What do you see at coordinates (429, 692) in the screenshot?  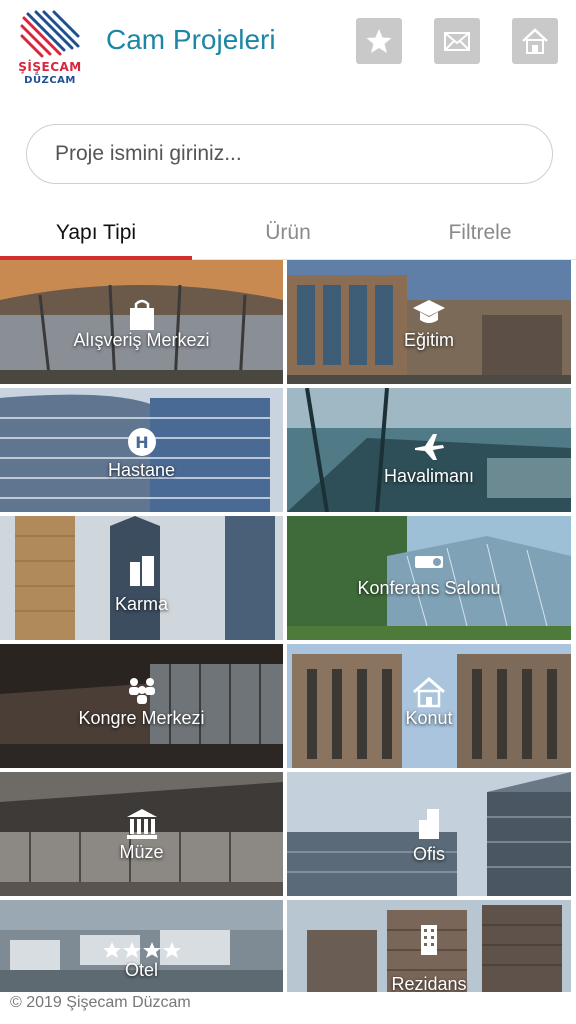 I see `house-icon` at bounding box center [429, 692].